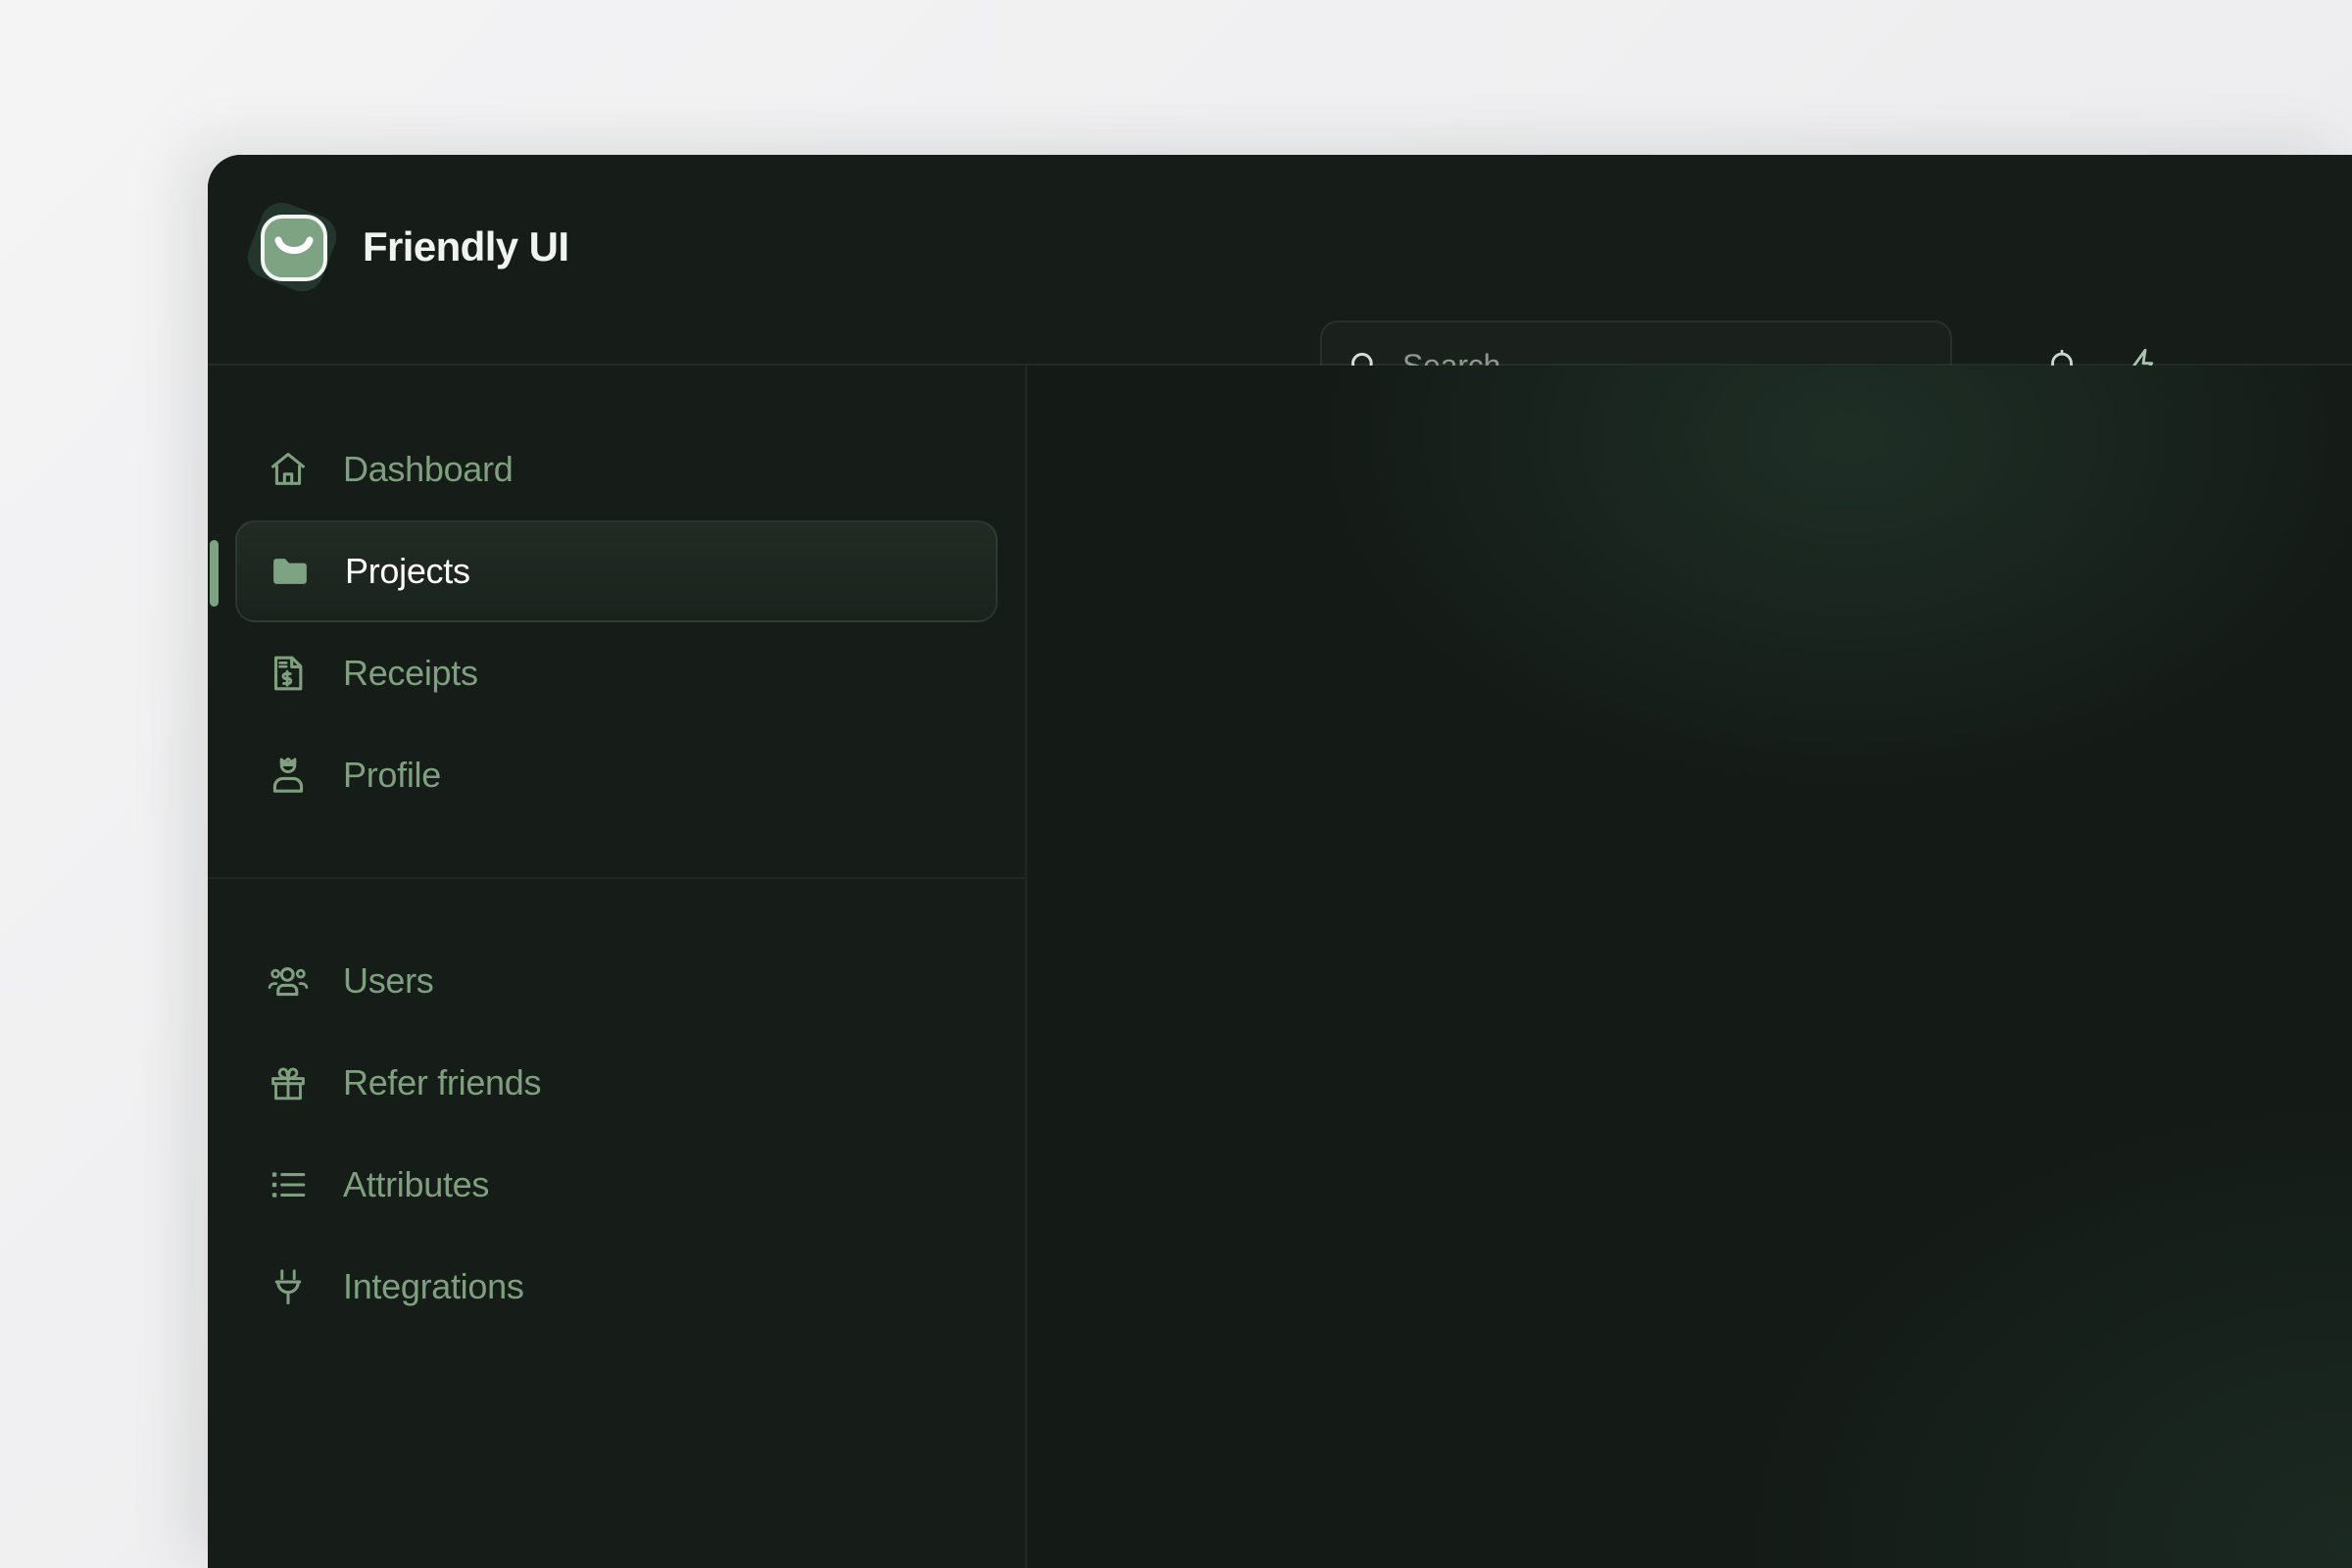 The width and height of the screenshot is (2352, 1568). Describe the element at coordinates (1280, 283) in the screenshot. I see `app-header: Friendly UI` at that location.